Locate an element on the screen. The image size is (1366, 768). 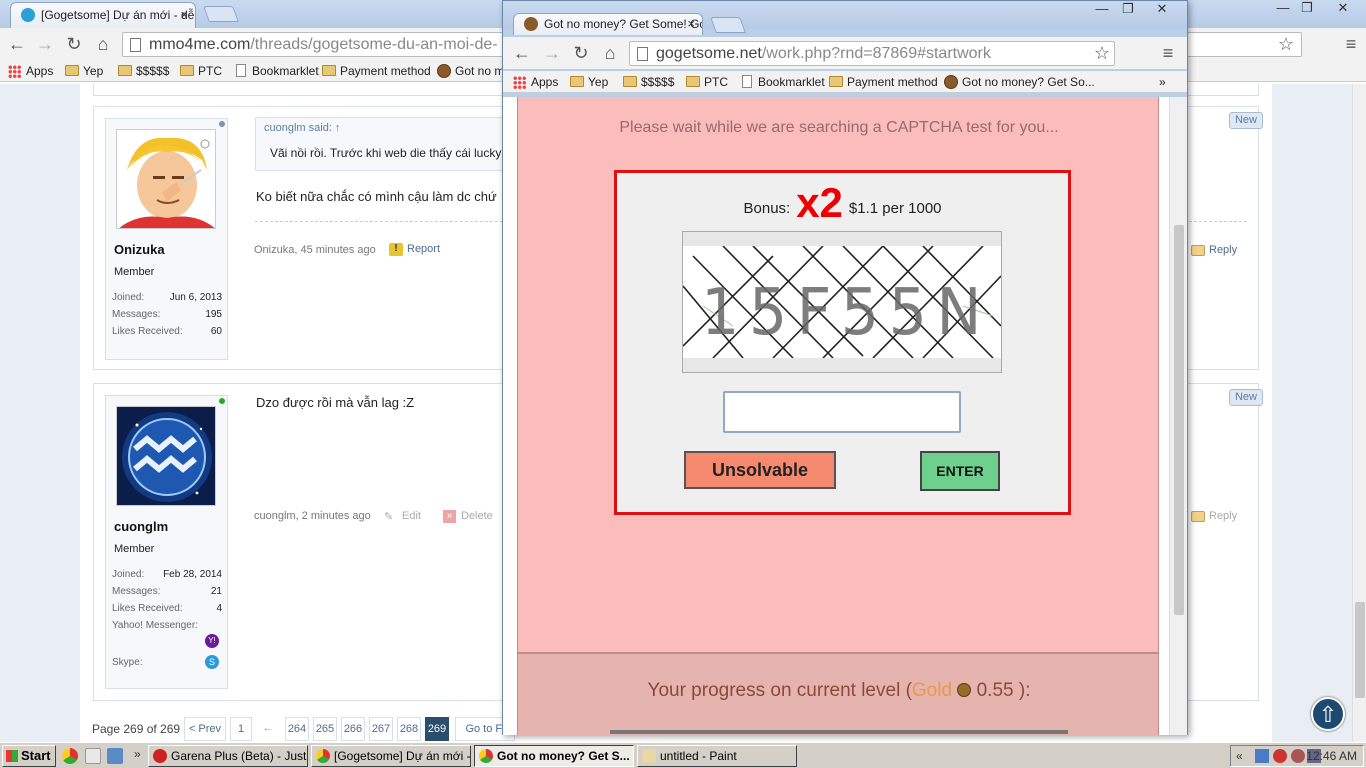
skype-icon: S is located at coordinates (212, 662).